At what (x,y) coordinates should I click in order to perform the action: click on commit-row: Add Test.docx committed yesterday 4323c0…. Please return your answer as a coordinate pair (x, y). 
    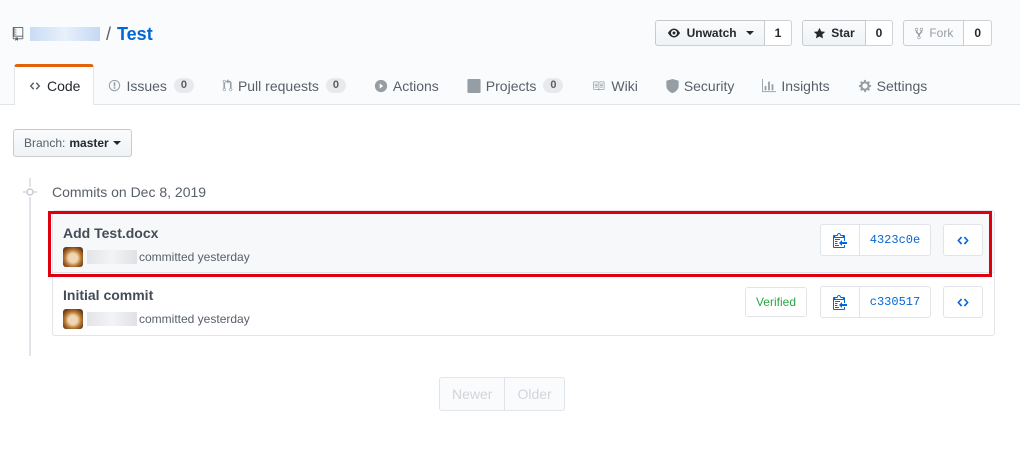
    Looking at the image, I should click on (523, 242).